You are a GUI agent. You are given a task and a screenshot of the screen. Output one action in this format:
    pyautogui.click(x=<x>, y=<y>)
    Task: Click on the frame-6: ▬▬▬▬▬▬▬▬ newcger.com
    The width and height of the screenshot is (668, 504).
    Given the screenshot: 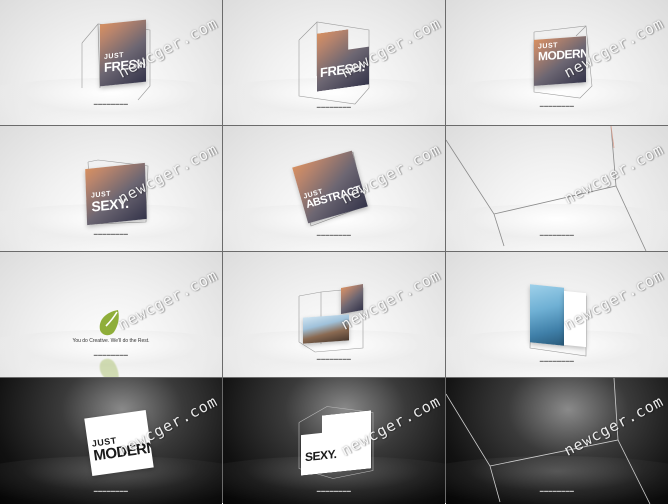 What is the action you would take?
    pyautogui.click(x=557, y=188)
    